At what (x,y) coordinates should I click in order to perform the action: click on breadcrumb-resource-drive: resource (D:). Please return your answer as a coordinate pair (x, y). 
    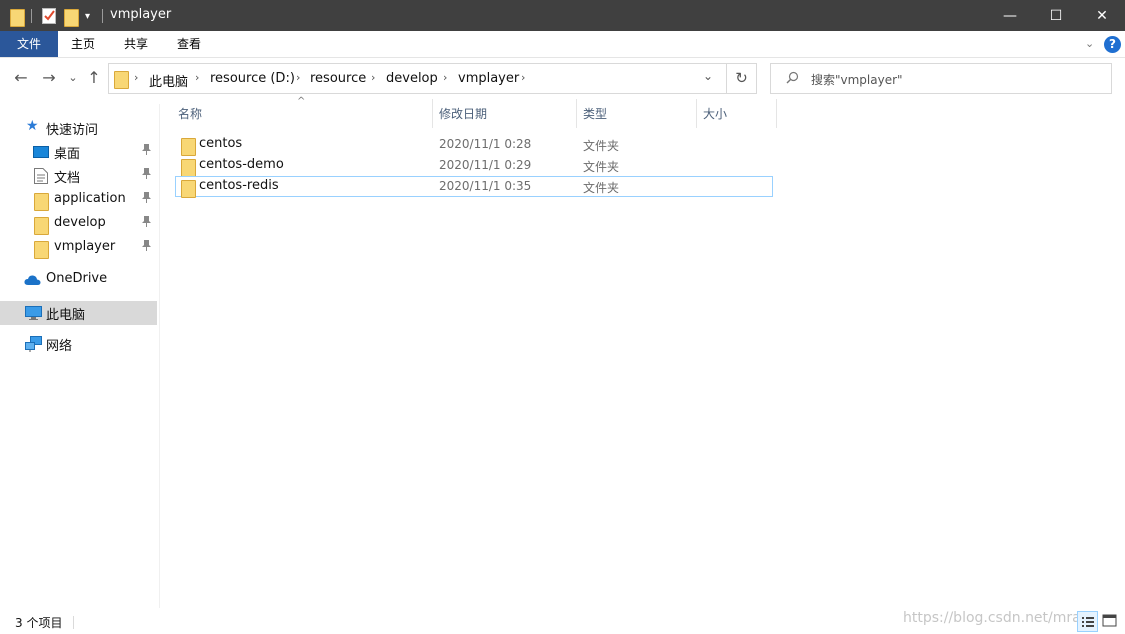
    Looking at the image, I should click on (252, 78).